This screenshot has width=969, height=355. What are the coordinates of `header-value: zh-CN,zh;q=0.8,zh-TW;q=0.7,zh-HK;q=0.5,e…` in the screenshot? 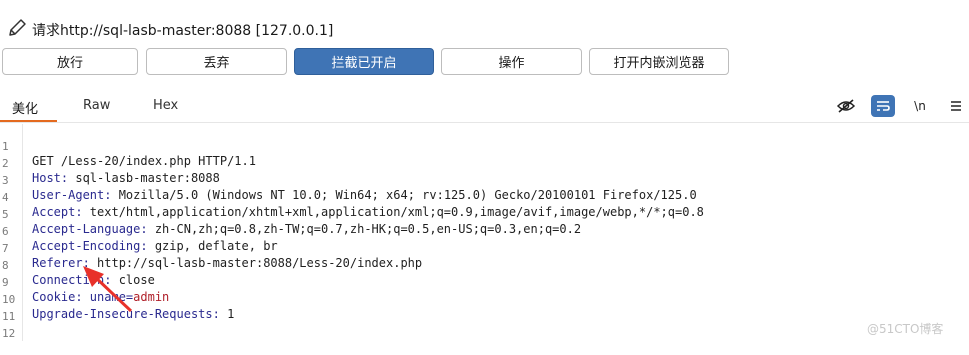 It's located at (364, 229).